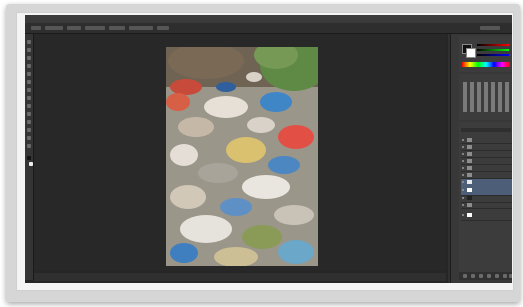  Describe the element at coordinates (510, 276) in the screenshot. I see `trash-icon` at that location.